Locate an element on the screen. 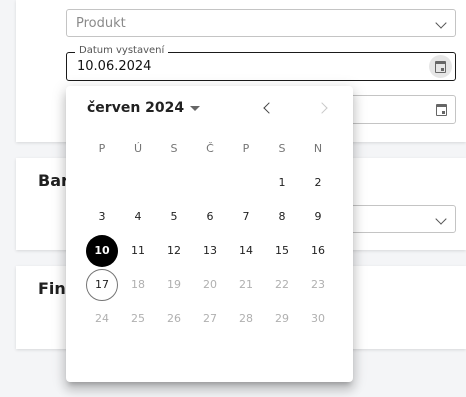  section-title: Bar is located at coordinates (53, 180).